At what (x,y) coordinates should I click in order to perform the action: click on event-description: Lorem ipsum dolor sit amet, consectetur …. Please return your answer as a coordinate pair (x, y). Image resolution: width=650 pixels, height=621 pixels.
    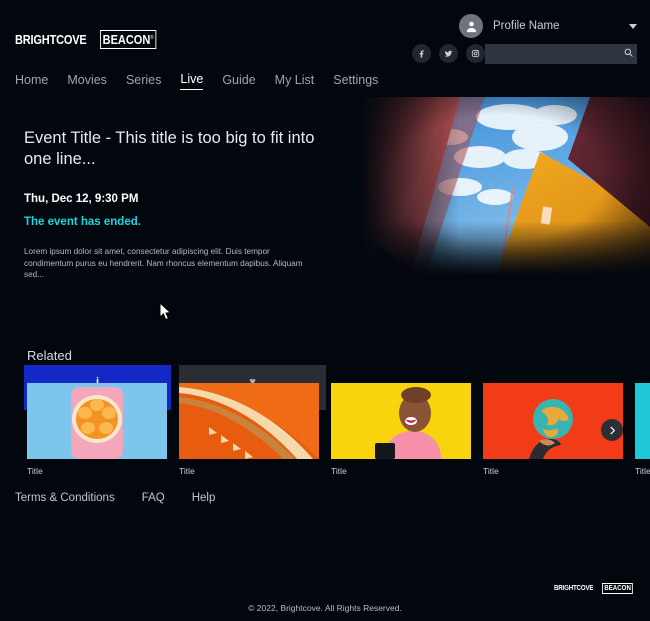
    Looking at the image, I should click on (163, 263).